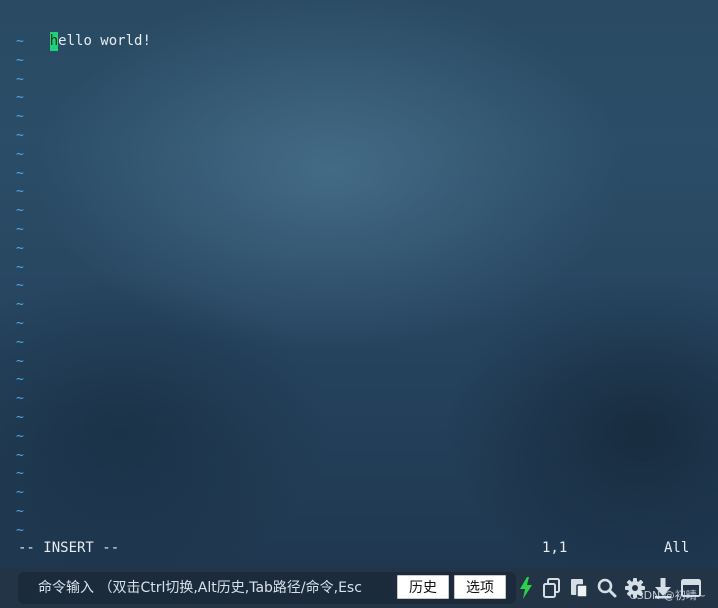 The height and width of the screenshot is (608, 718). I want to click on command-bar: 命令输入 （双击Ctrl切换,Alt历史,Tab路径/命令,Esc 历史 选项, so click(359, 588).